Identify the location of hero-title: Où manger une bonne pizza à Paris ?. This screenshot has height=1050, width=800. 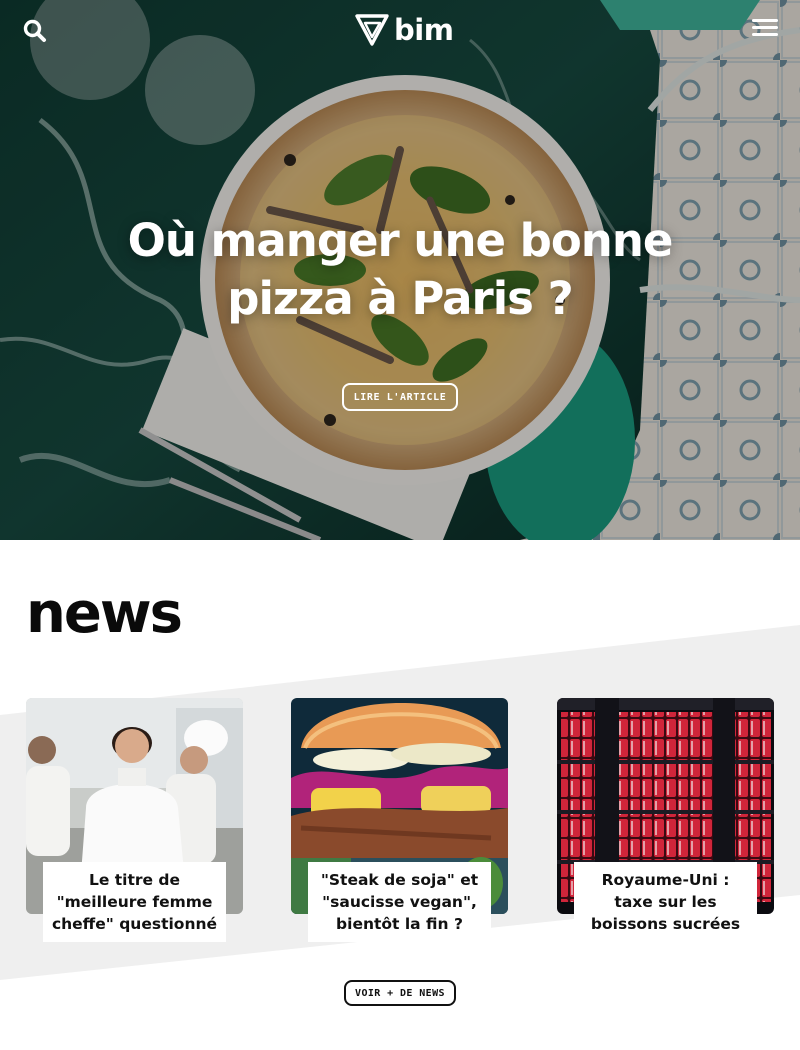
(400, 270).